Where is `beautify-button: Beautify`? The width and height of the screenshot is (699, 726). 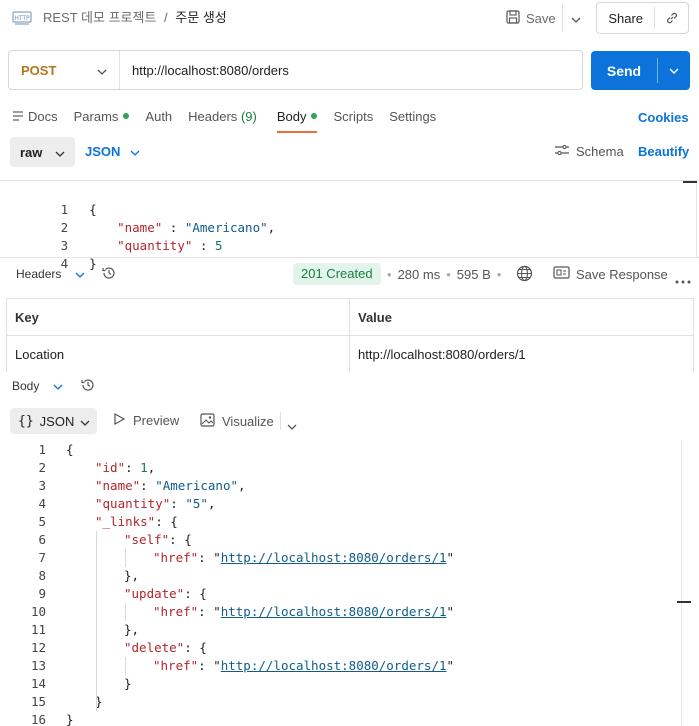 beautify-button: Beautify is located at coordinates (663, 151).